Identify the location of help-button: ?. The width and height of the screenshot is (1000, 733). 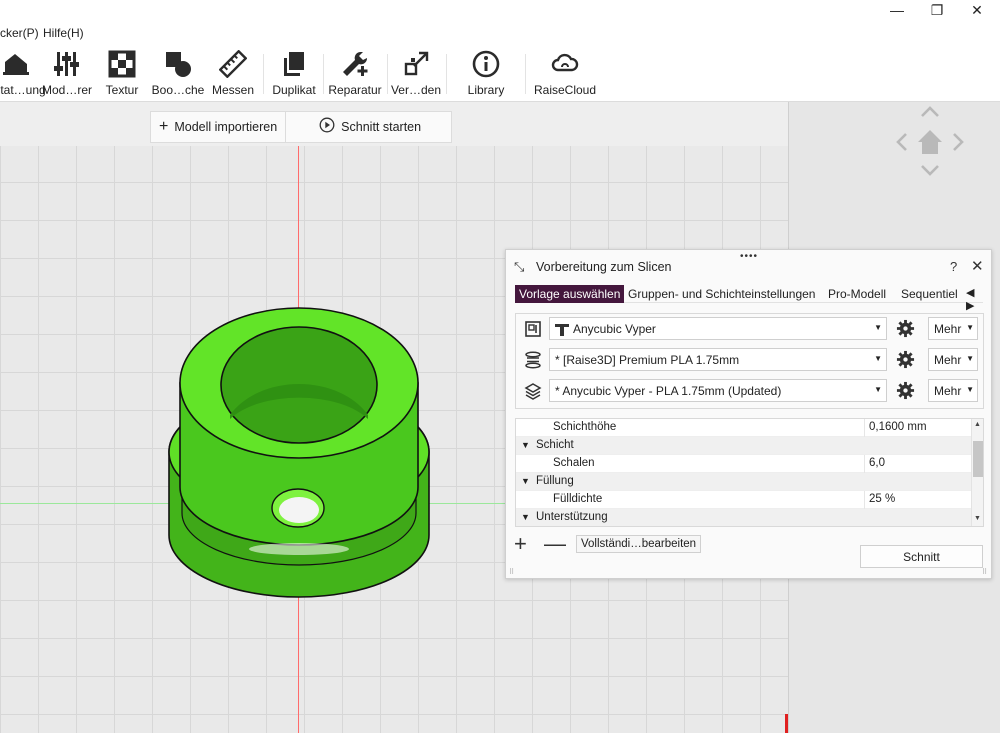
(953, 266).